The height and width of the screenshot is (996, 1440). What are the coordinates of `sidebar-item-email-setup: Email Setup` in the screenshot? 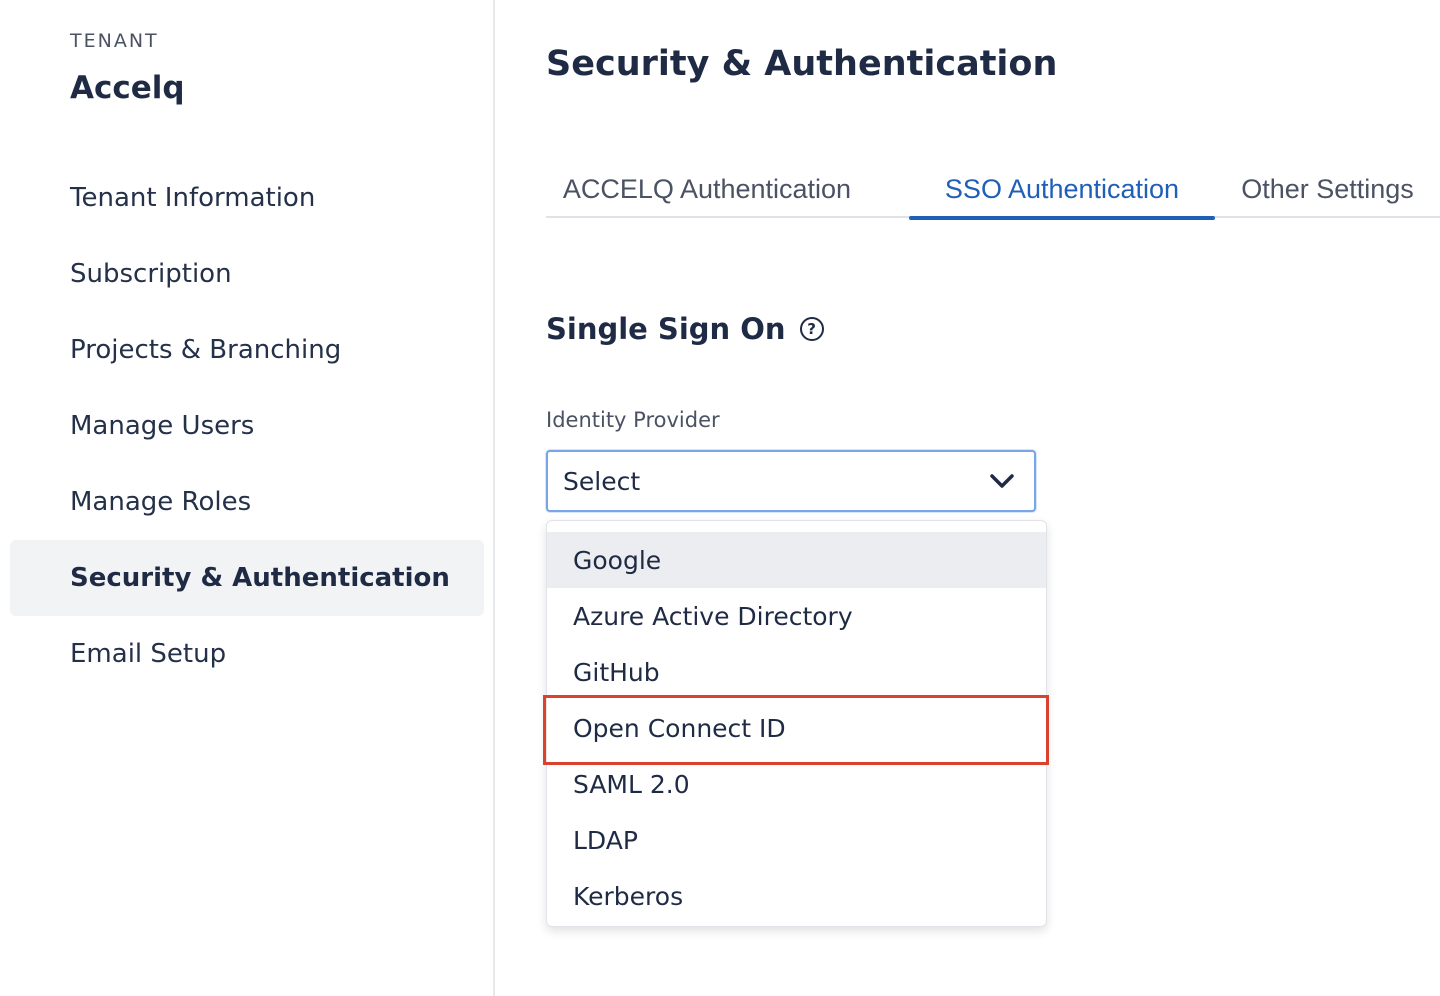 It's located at (247, 654).